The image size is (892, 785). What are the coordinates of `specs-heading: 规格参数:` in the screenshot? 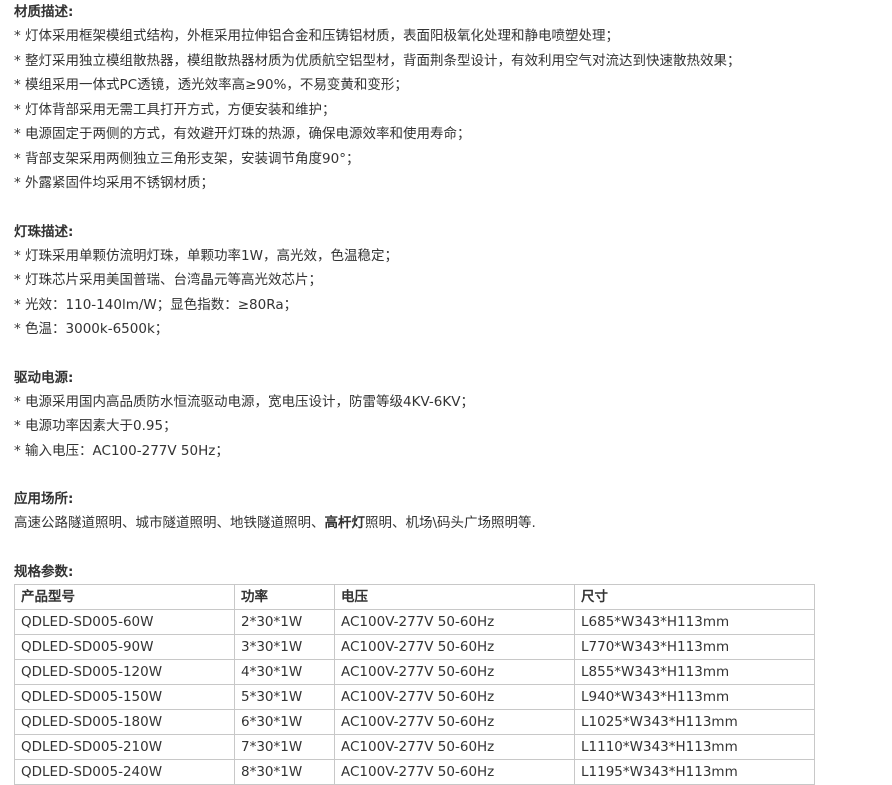 It's located at (44, 571).